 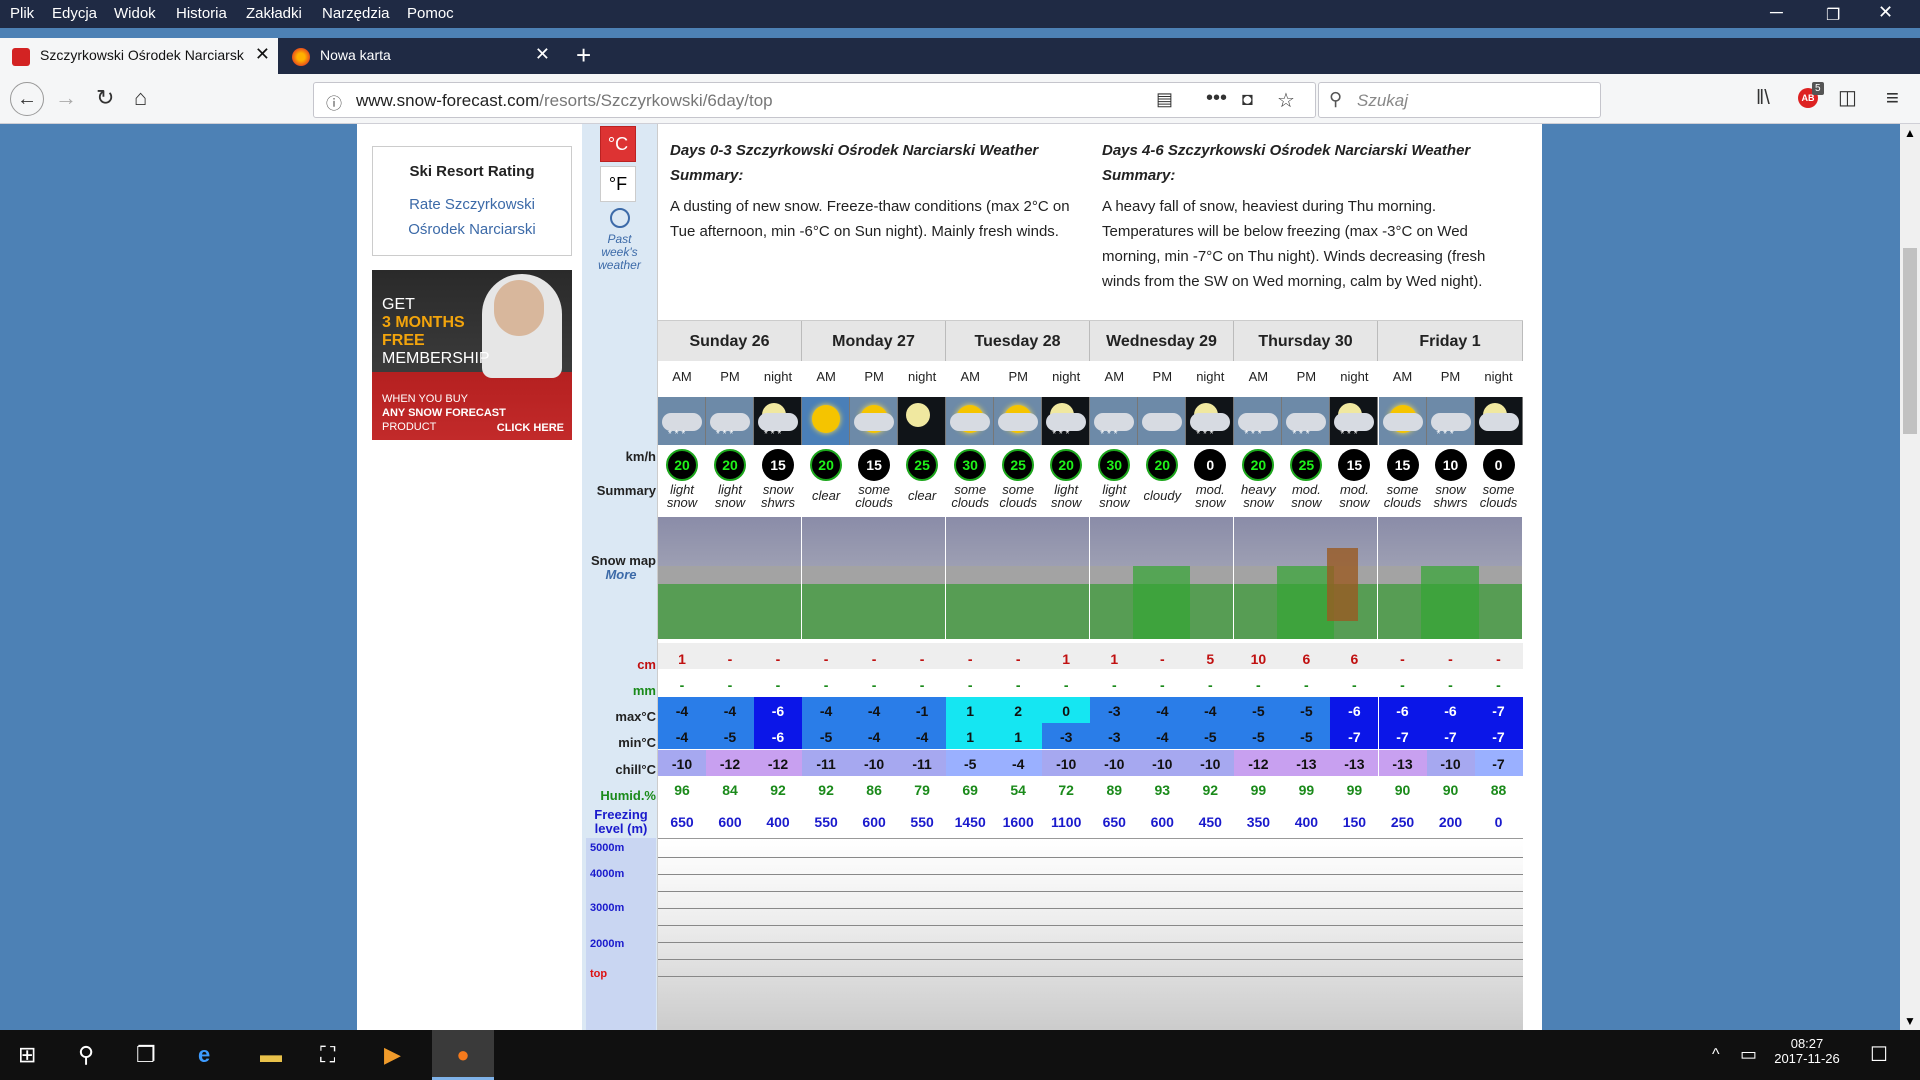 What do you see at coordinates (327, 1055) in the screenshot?
I see `store-icon: ⛶` at bounding box center [327, 1055].